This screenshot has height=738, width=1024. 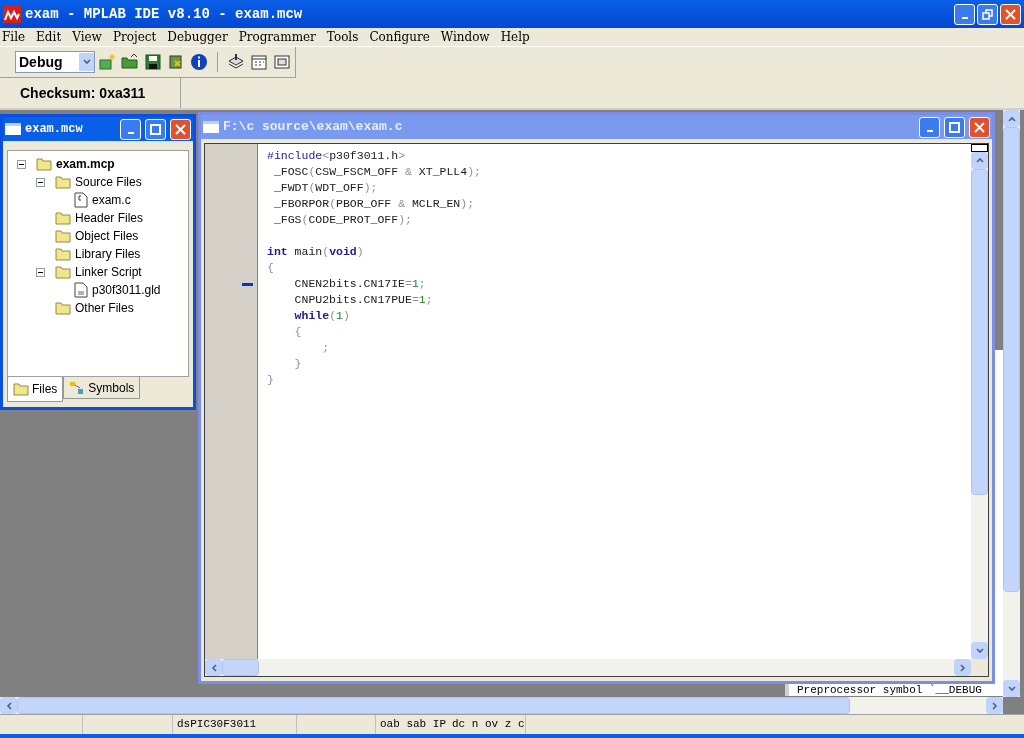 I want to click on code-line: _FBORPOR(PBOR_OFF & MCLR_EN);, so click(x=373, y=203).